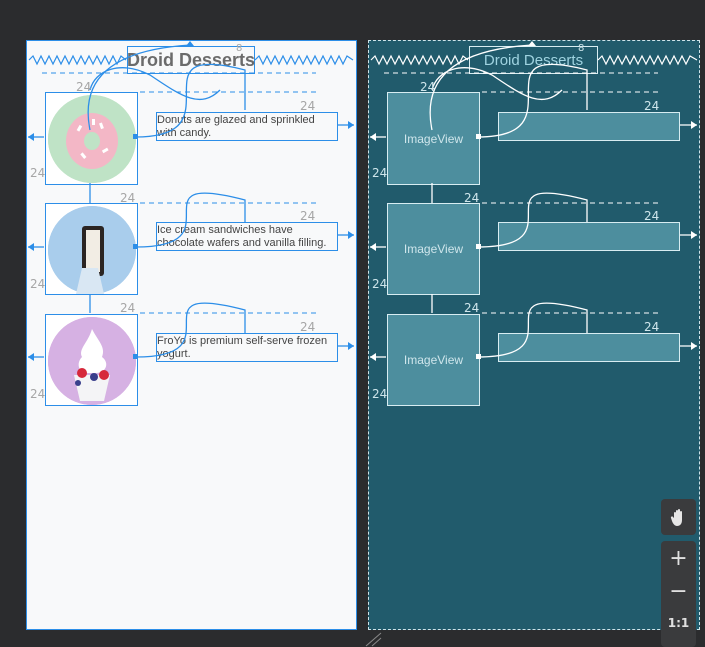  I want to click on pan-button, so click(678, 517).